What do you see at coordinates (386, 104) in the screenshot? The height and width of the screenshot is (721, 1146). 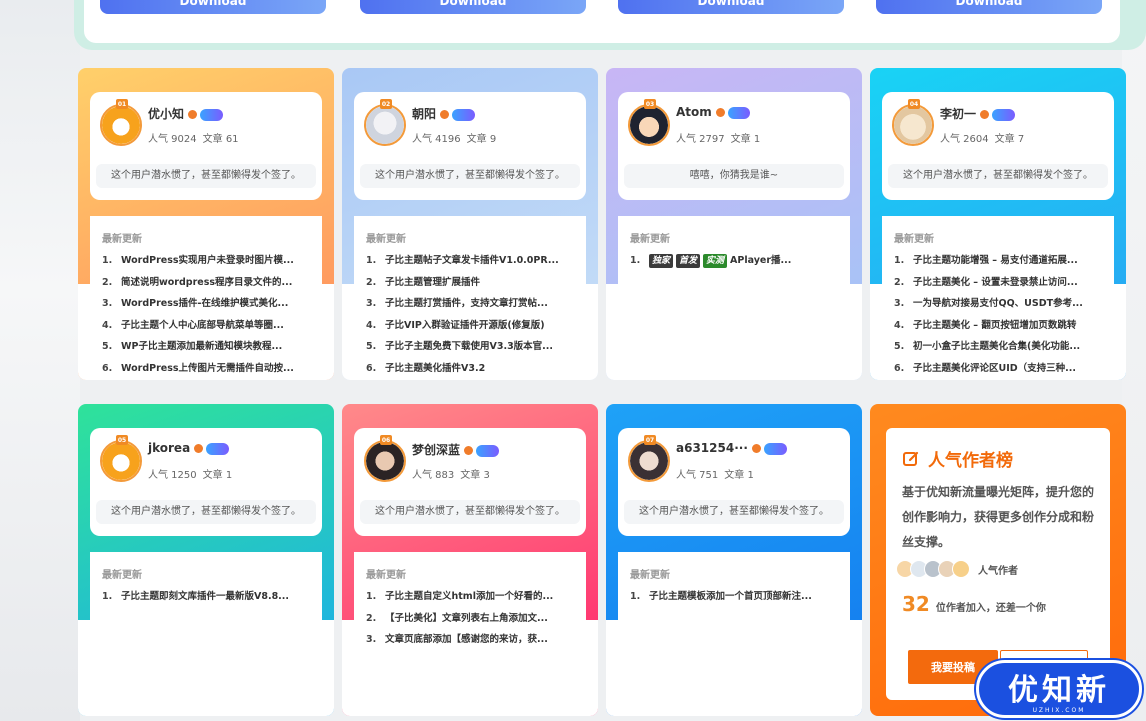 I see `rank-badge: 02` at bounding box center [386, 104].